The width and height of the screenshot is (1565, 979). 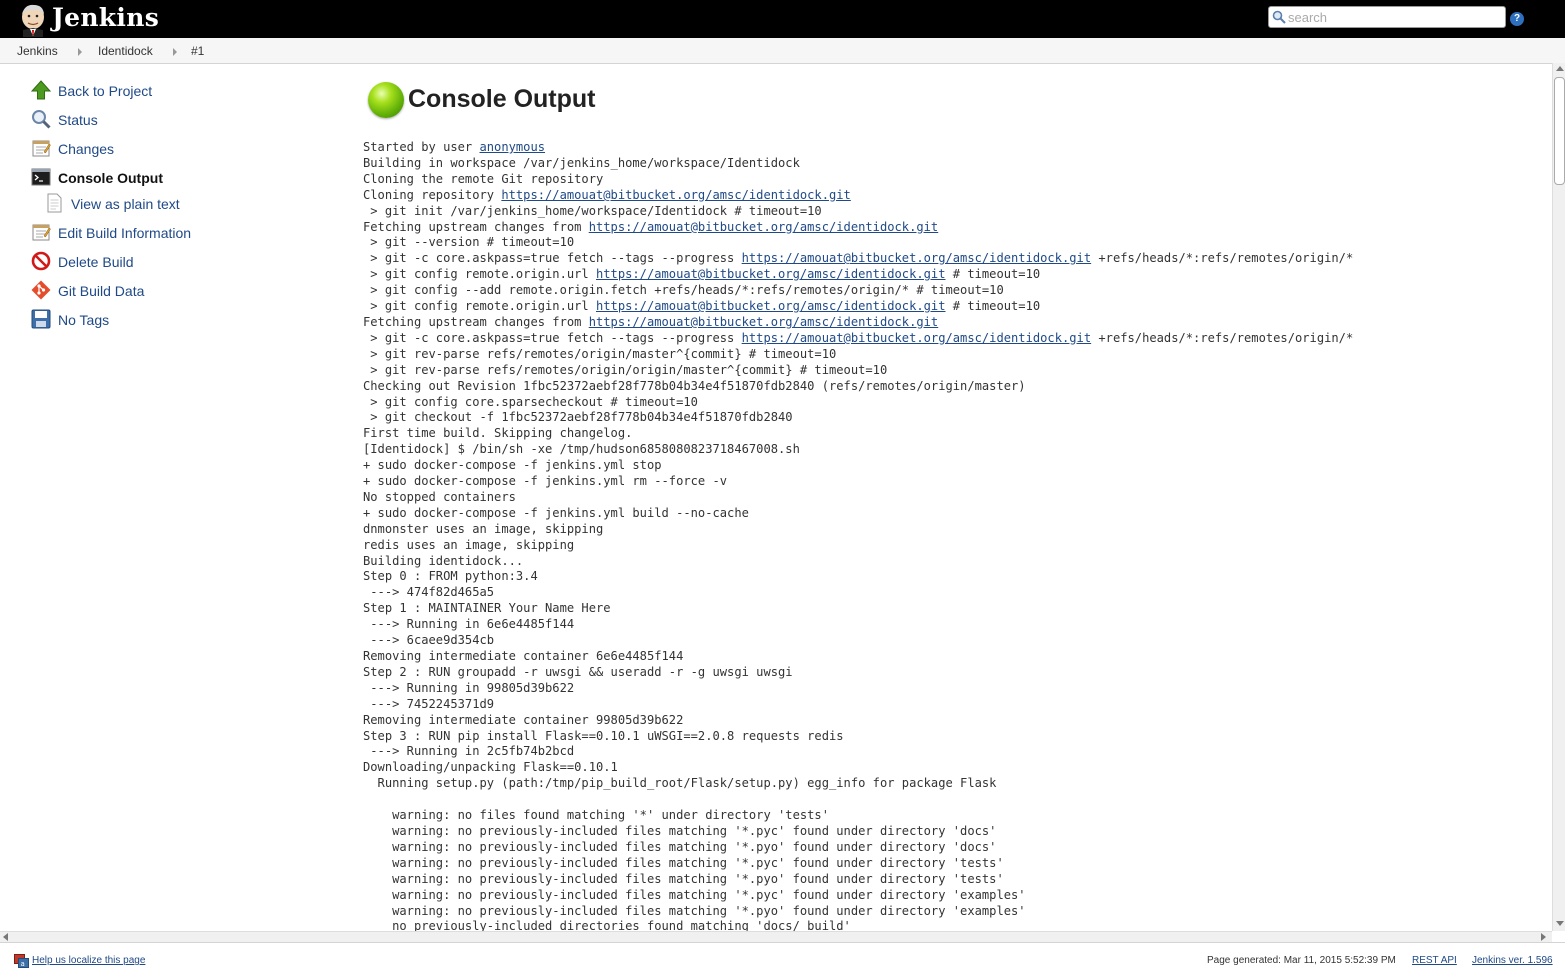 What do you see at coordinates (86, 149) in the screenshot?
I see `sidebar-item-label: Changes` at bounding box center [86, 149].